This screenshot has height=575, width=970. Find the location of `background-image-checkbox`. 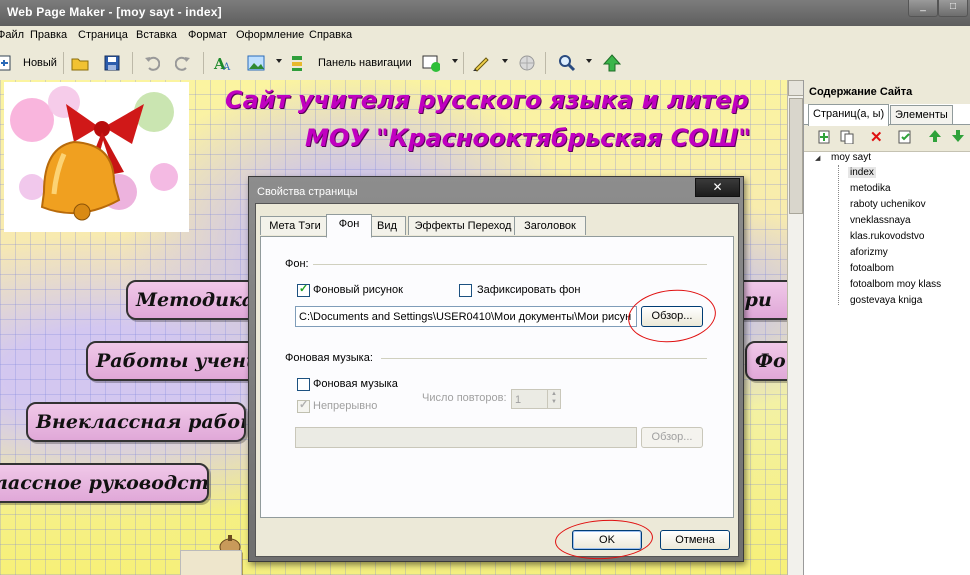

background-image-checkbox is located at coordinates (303, 289).